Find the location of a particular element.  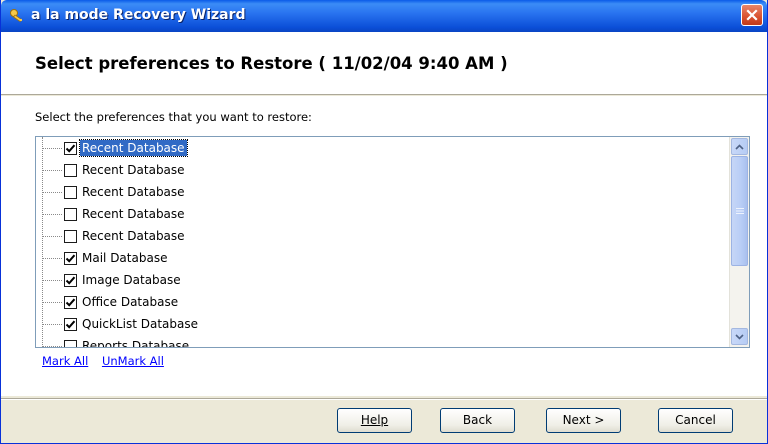

scroll-down-button is located at coordinates (739, 336).